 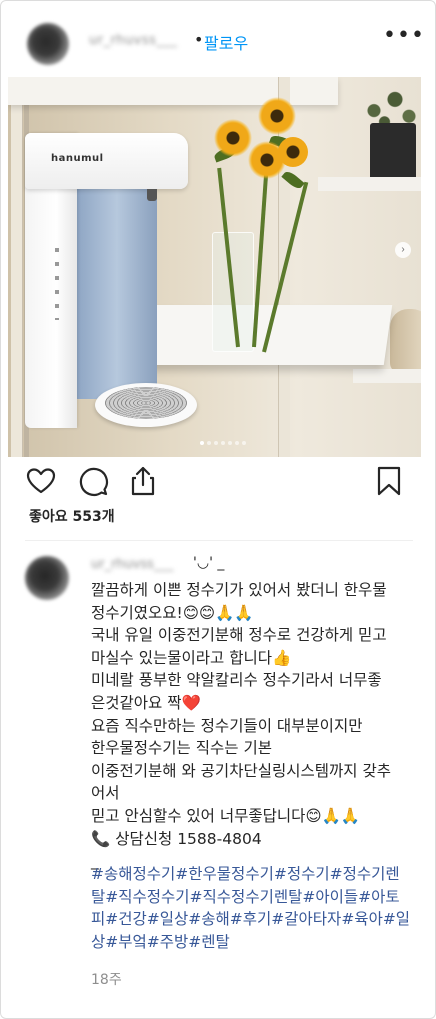 I want to click on photo-water-purifier: hanumul, so click(x=111, y=280).